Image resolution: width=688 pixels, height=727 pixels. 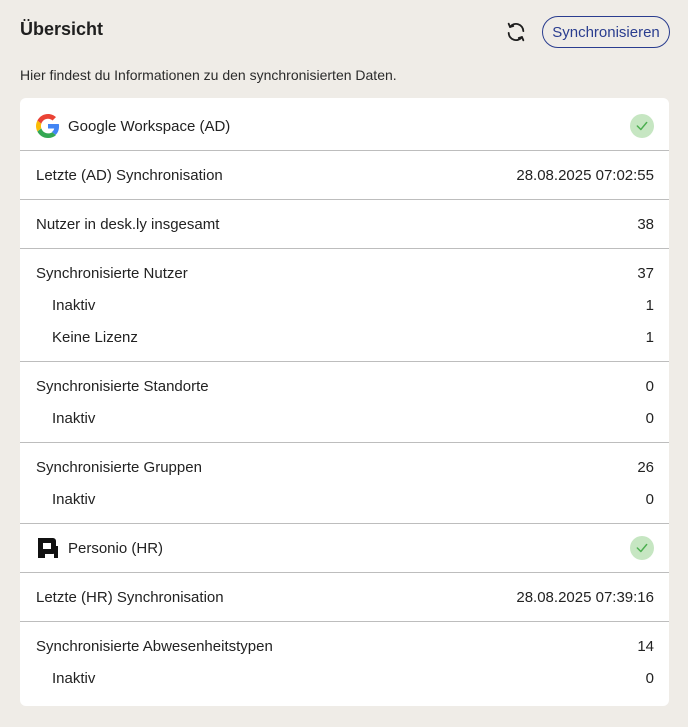 I want to click on synced-locations-label: Synchronisierte Standorte, so click(x=122, y=386).